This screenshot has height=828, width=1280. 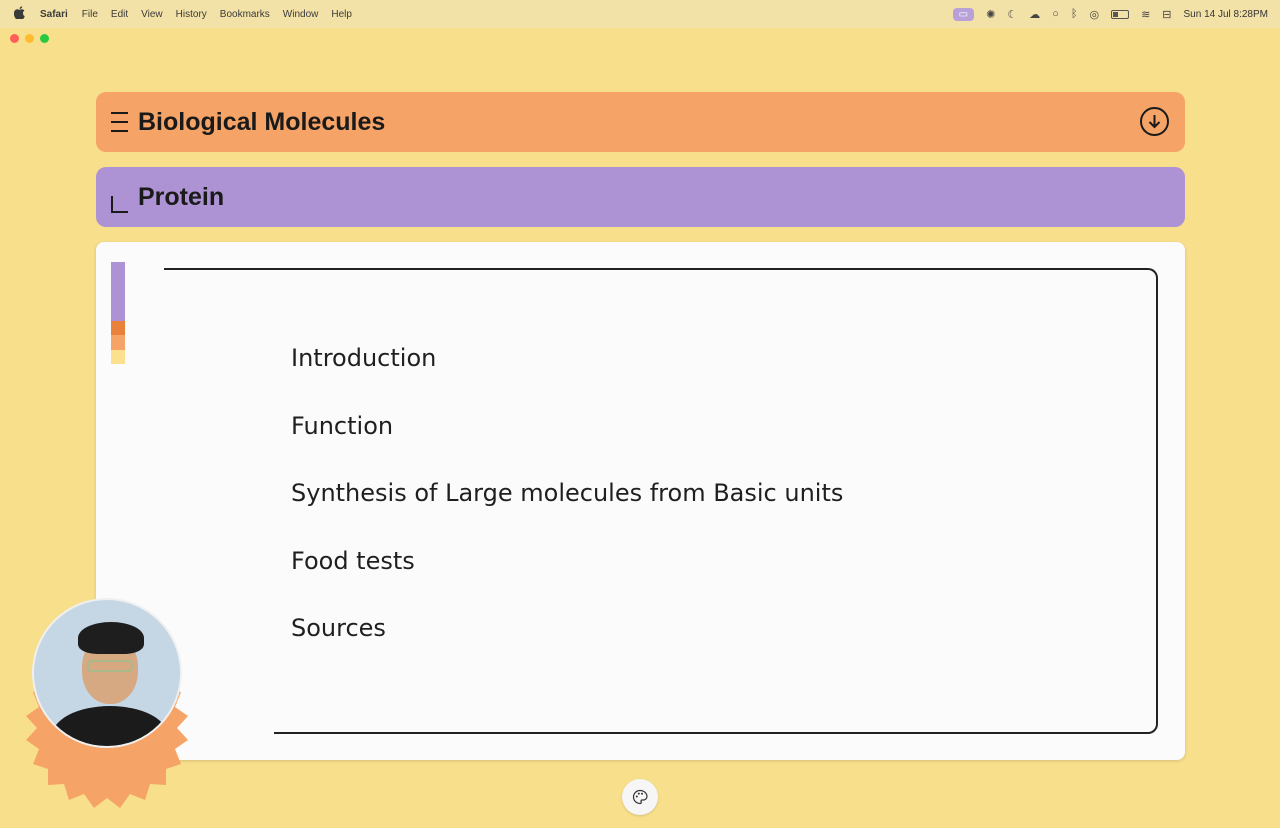 What do you see at coordinates (191, 14) in the screenshot?
I see `menu-history: History` at bounding box center [191, 14].